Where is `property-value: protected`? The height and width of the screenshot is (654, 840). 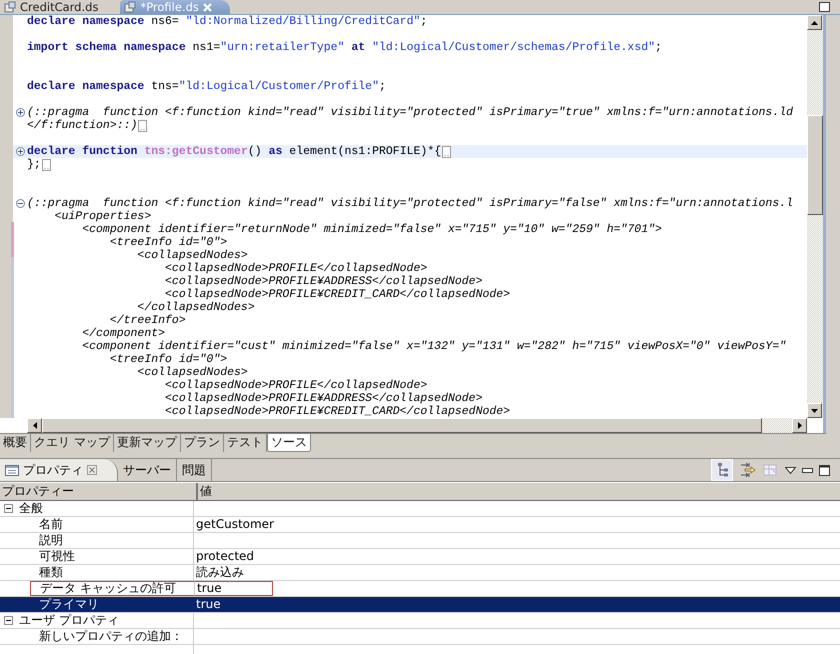 property-value: protected is located at coordinates (225, 556).